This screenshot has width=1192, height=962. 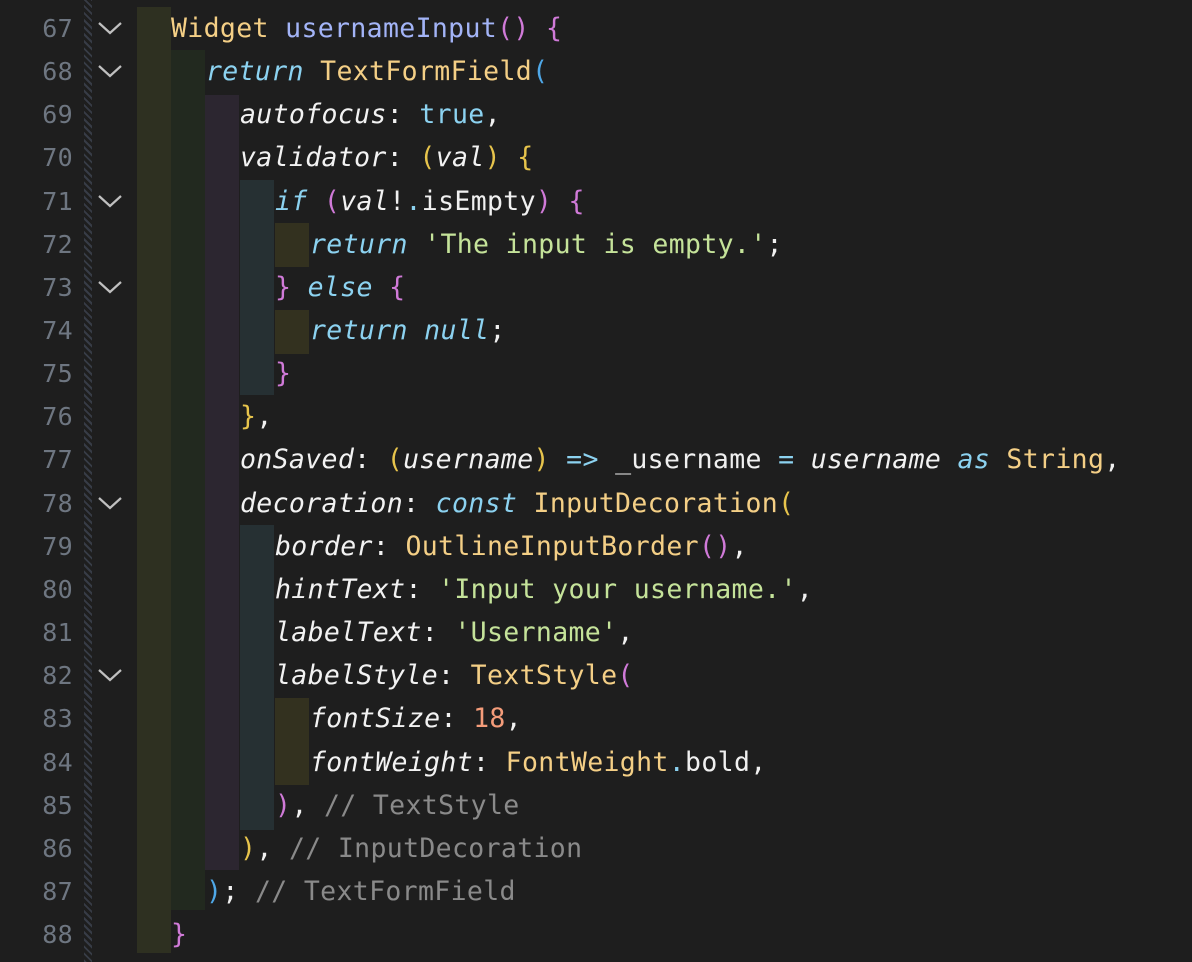 What do you see at coordinates (392, 762) in the screenshot?
I see `token: fontWeight` at bounding box center [392, 762].